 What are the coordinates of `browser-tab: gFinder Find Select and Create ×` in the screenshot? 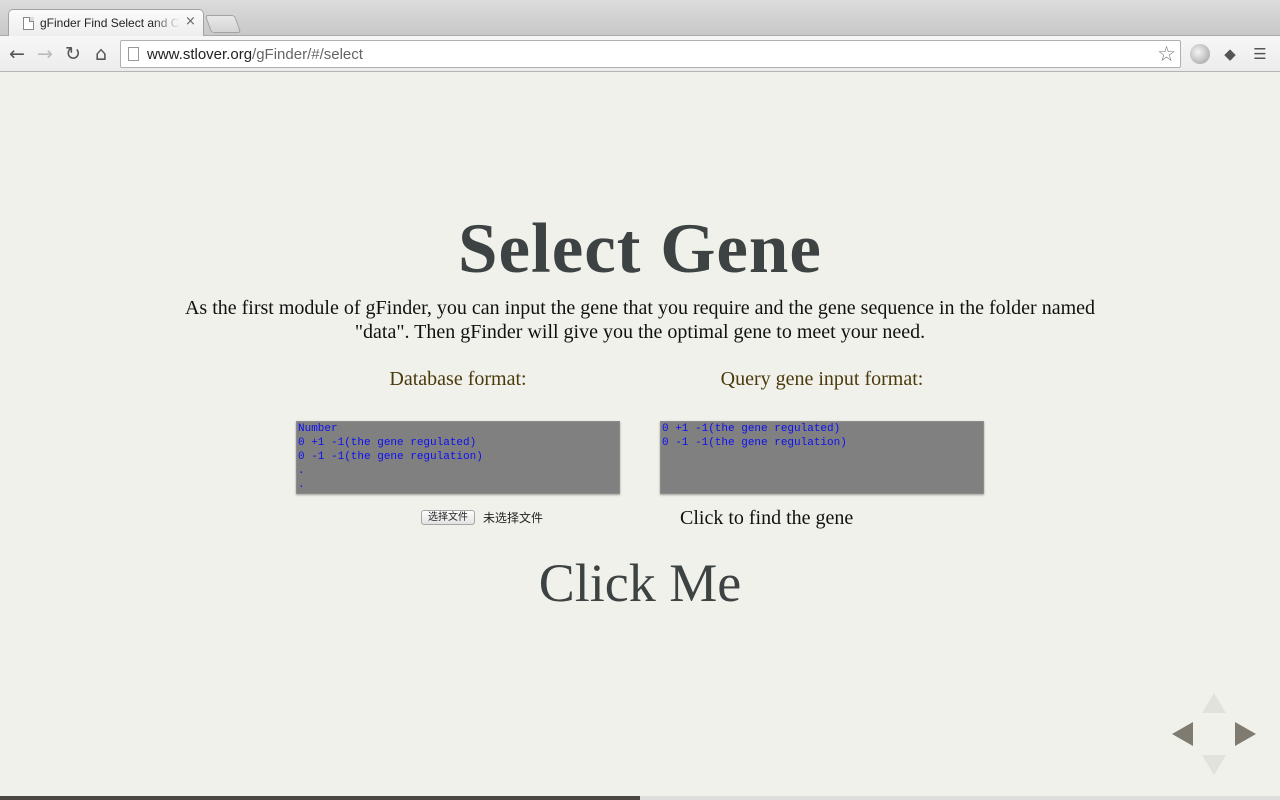 It's located at (106, 23).